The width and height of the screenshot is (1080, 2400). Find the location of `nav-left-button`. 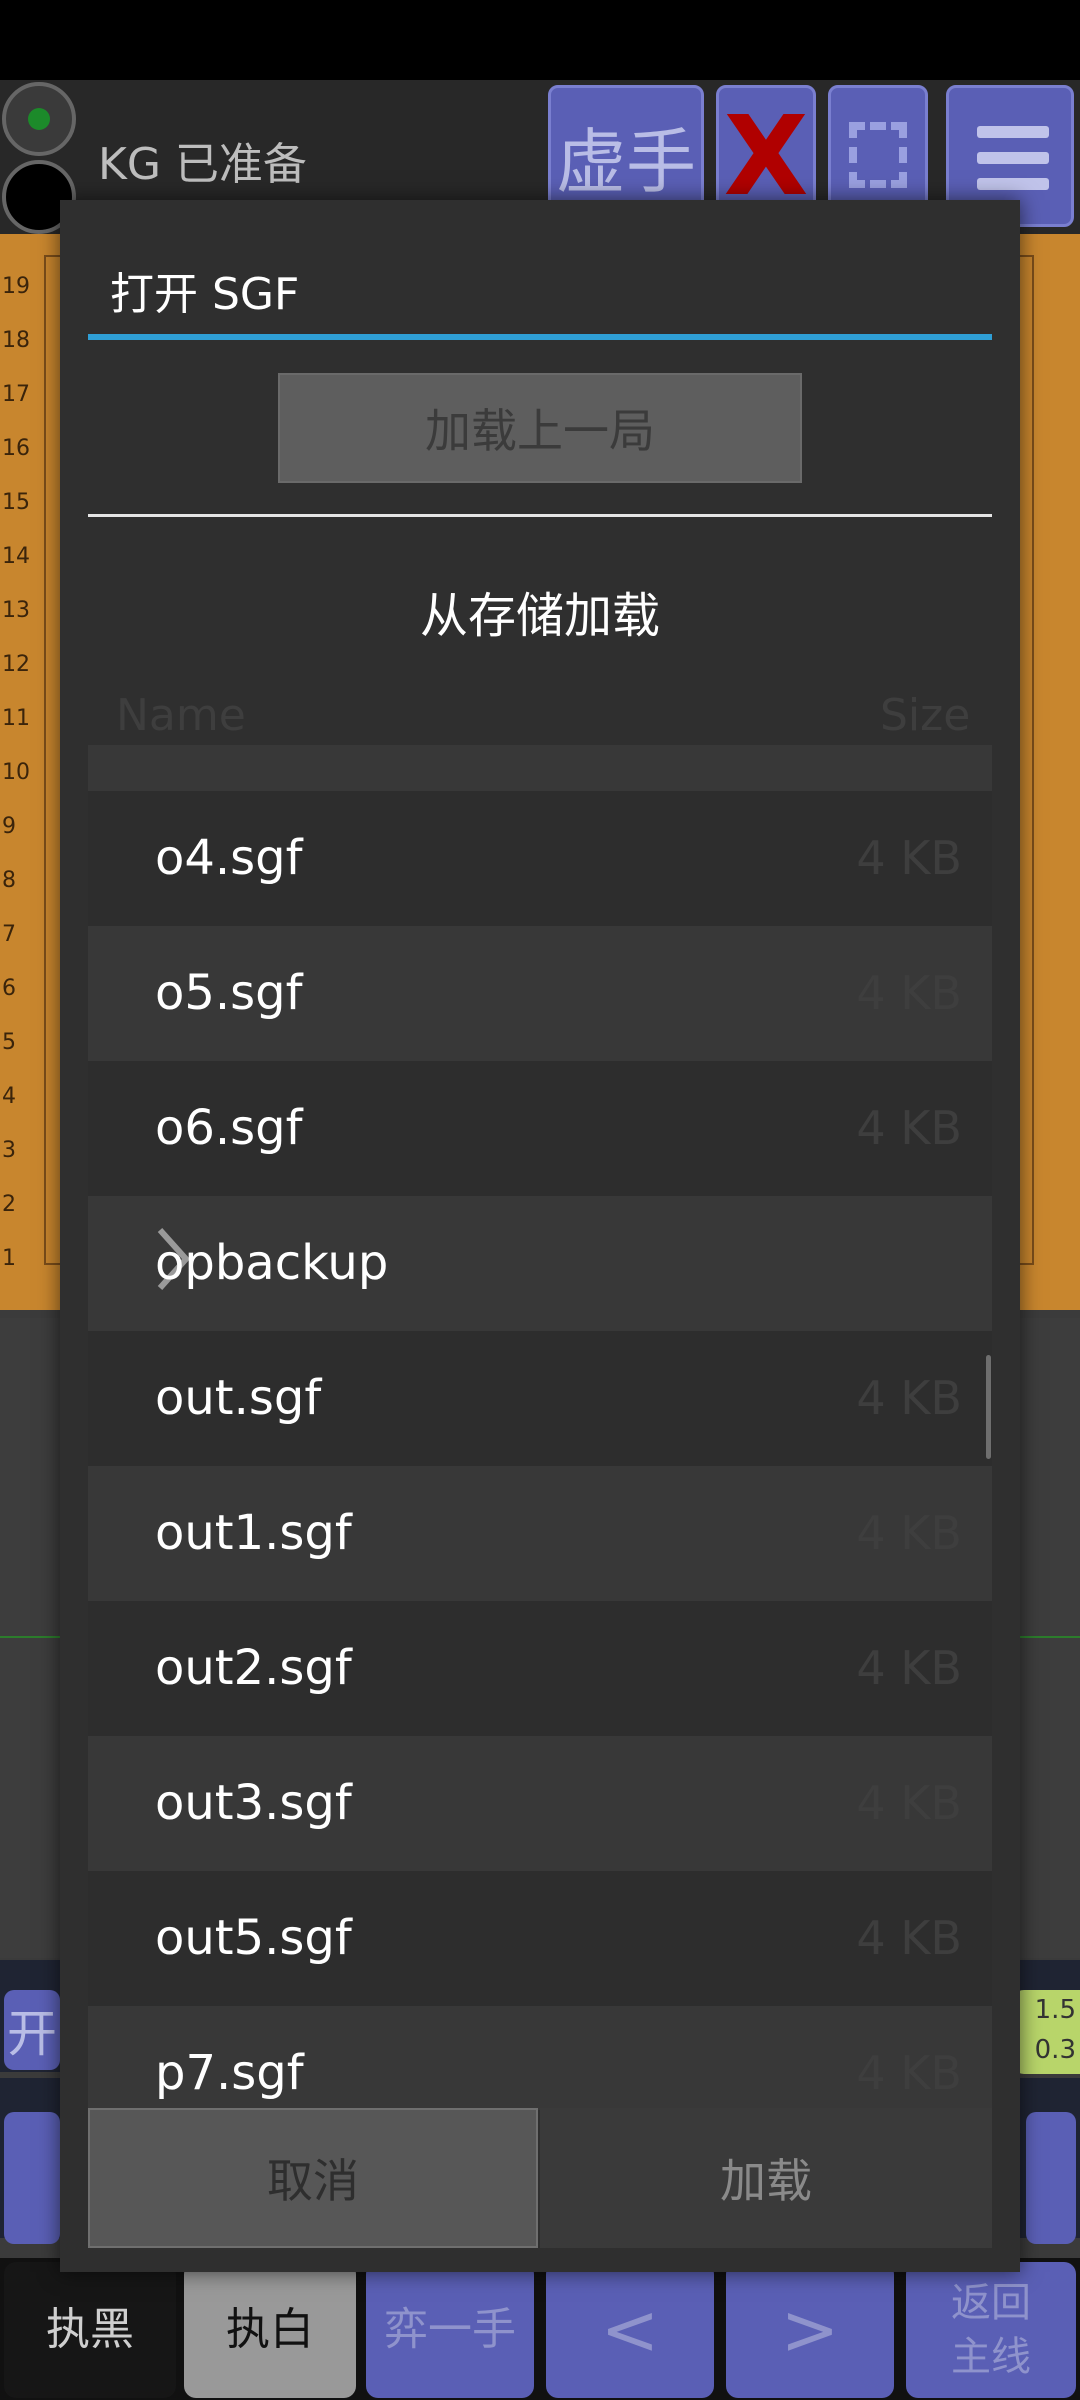

nav-left-button is located at coordinates (32, 2178).